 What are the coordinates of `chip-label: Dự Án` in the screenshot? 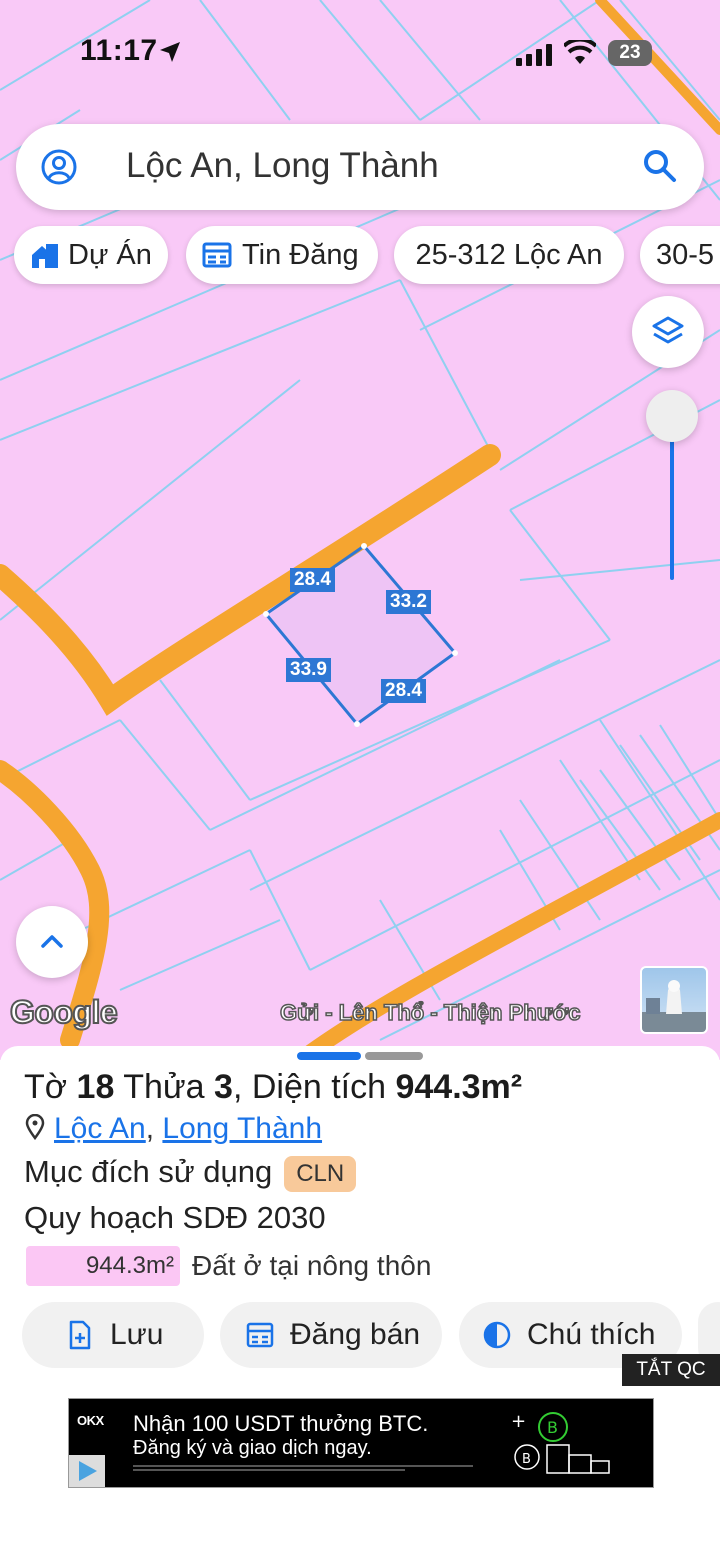 It's located at (110, 254).